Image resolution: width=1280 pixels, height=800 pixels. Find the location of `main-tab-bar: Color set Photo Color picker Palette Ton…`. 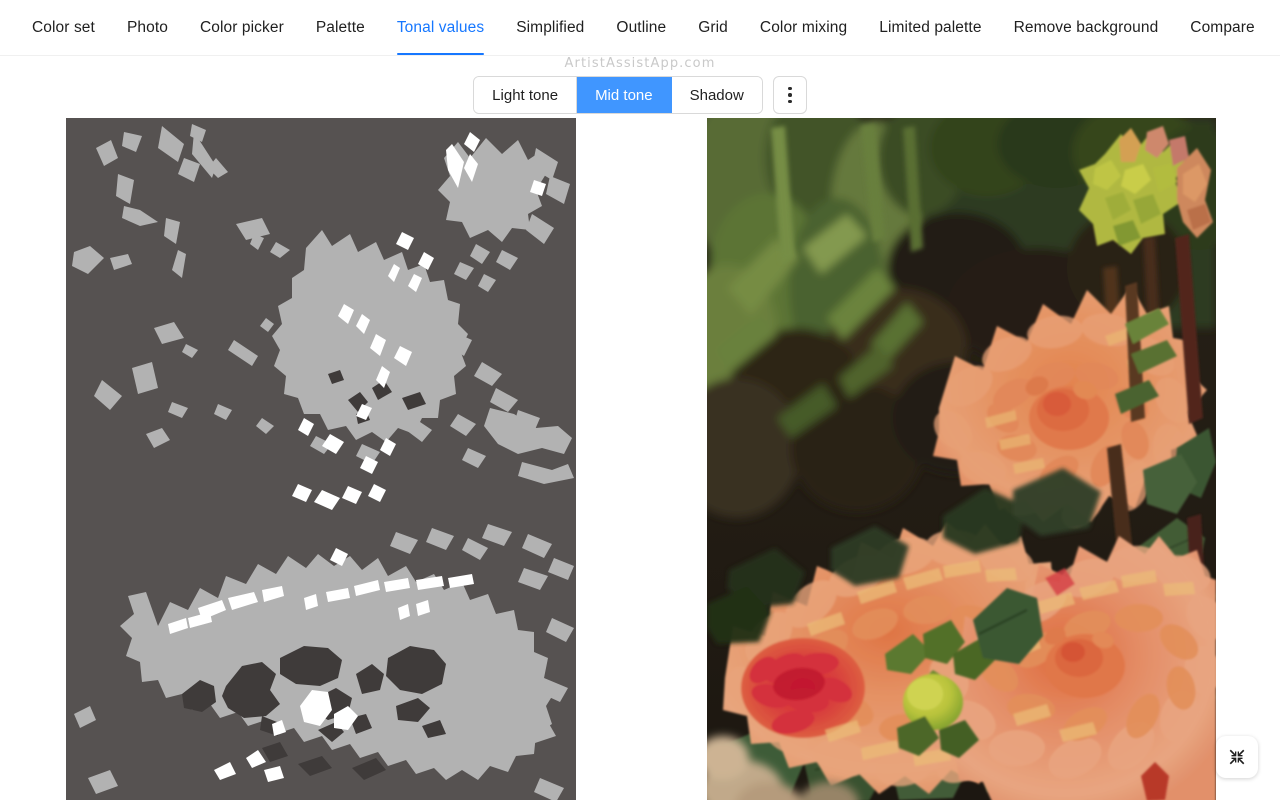

main-tab-bar: Color set Photo Color picker Palette Ton… is located at coordinates (640, 28).